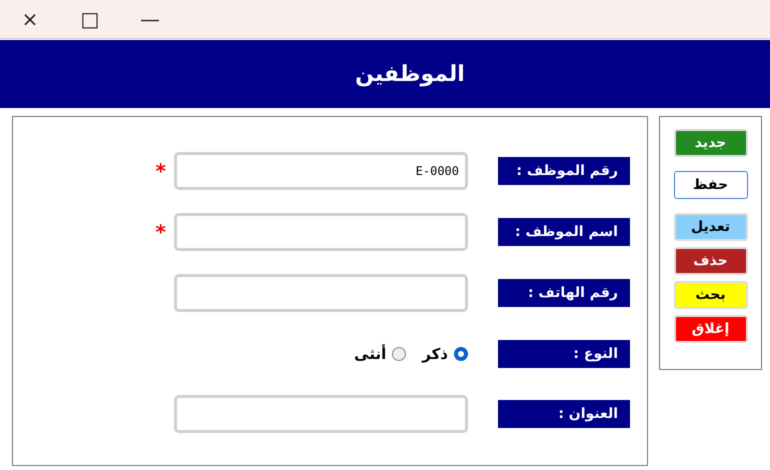  Describe the element at coordinates (564, 354) in the screenshot. I see `field-label: النوع :` at that location.